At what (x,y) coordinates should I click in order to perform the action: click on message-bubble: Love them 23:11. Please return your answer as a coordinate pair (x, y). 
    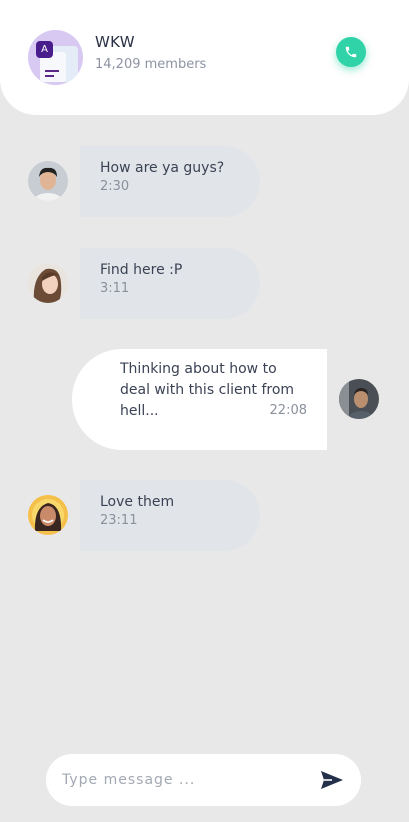
    Looking at the image, I should click on (170, 515).